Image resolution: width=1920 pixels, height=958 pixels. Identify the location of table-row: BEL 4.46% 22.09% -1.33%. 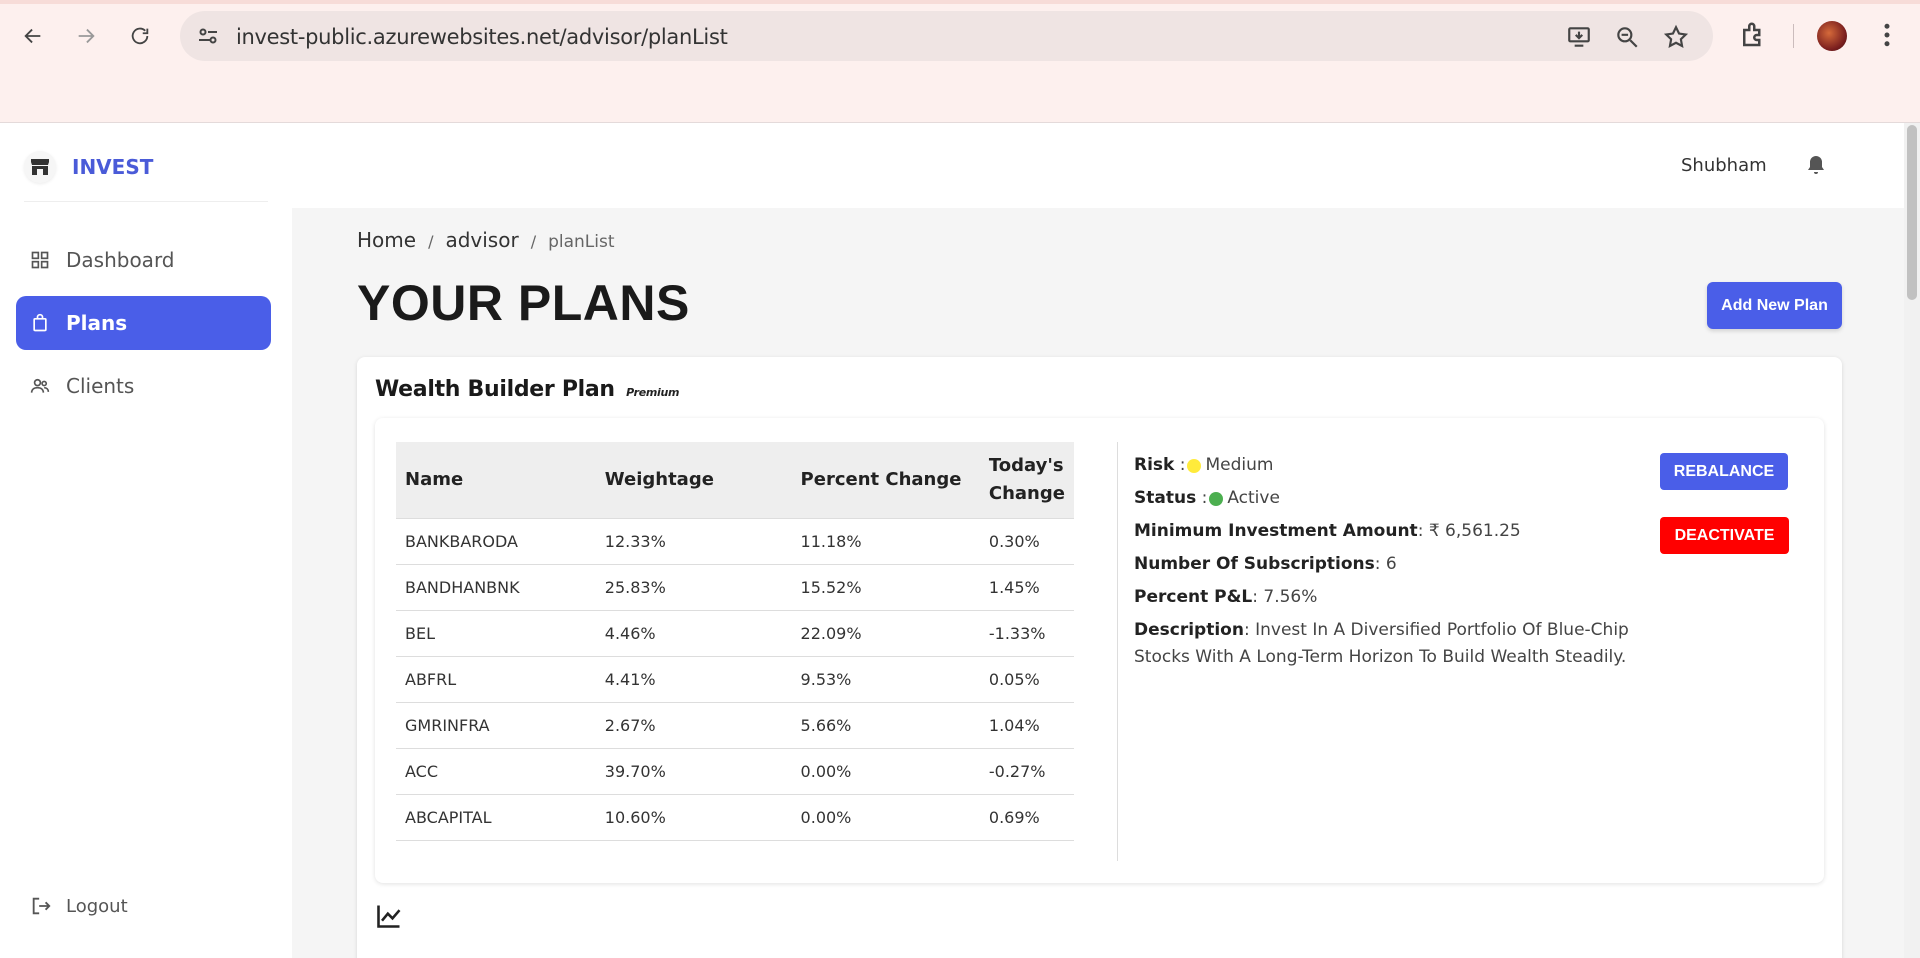
(735, 633).